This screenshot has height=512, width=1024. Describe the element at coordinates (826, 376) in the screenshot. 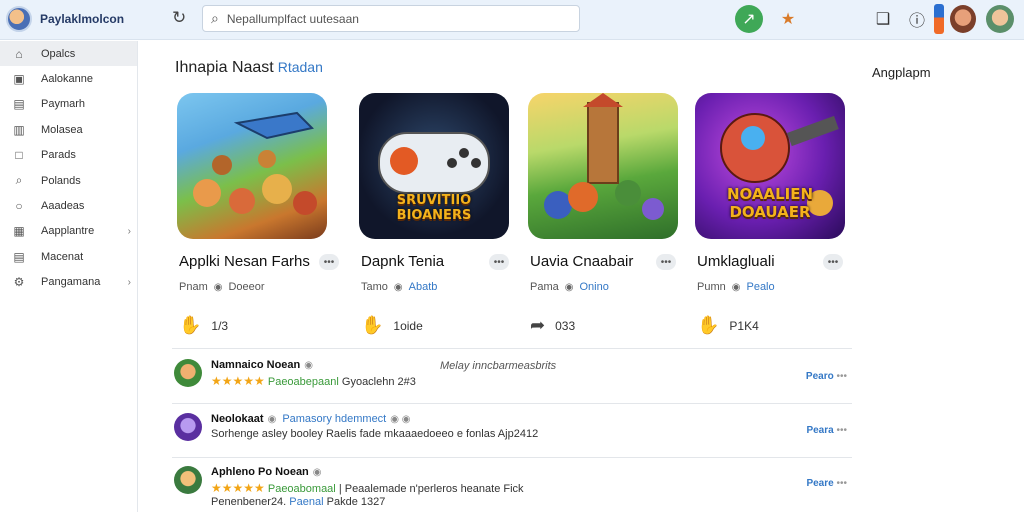

I see `reply-button: Pearo •••` at that location.